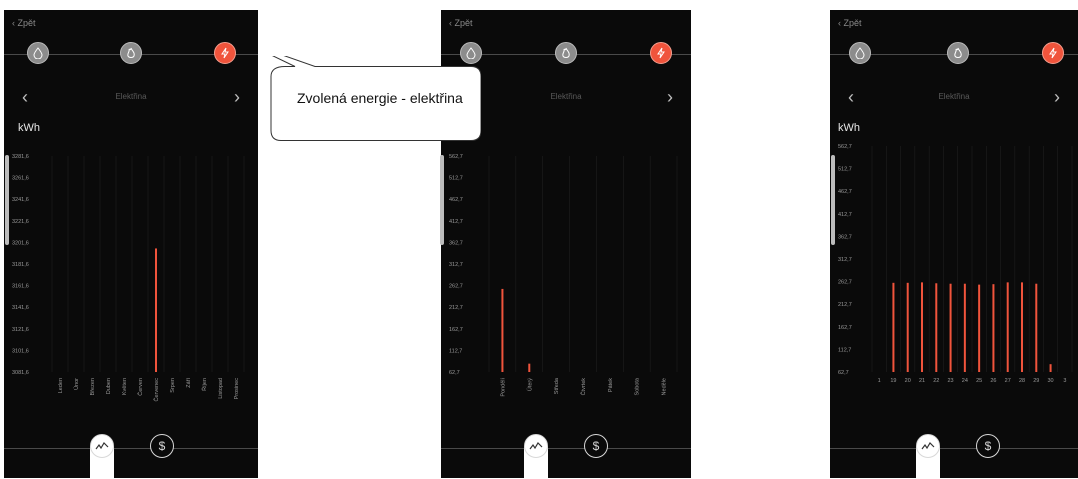 Image resolution: width=1078 pixels, height=479 pixels. What do you see at coordinates (1008, 381) in the screenshot?
I see `x-tick-label: 27` at bounding box center [1008, 381].